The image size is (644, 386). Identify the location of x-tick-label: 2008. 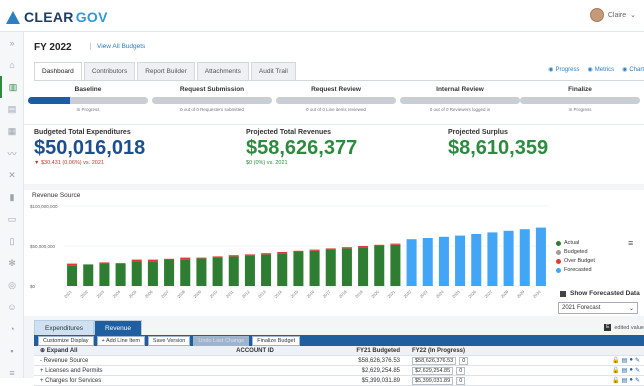
(181, 294).